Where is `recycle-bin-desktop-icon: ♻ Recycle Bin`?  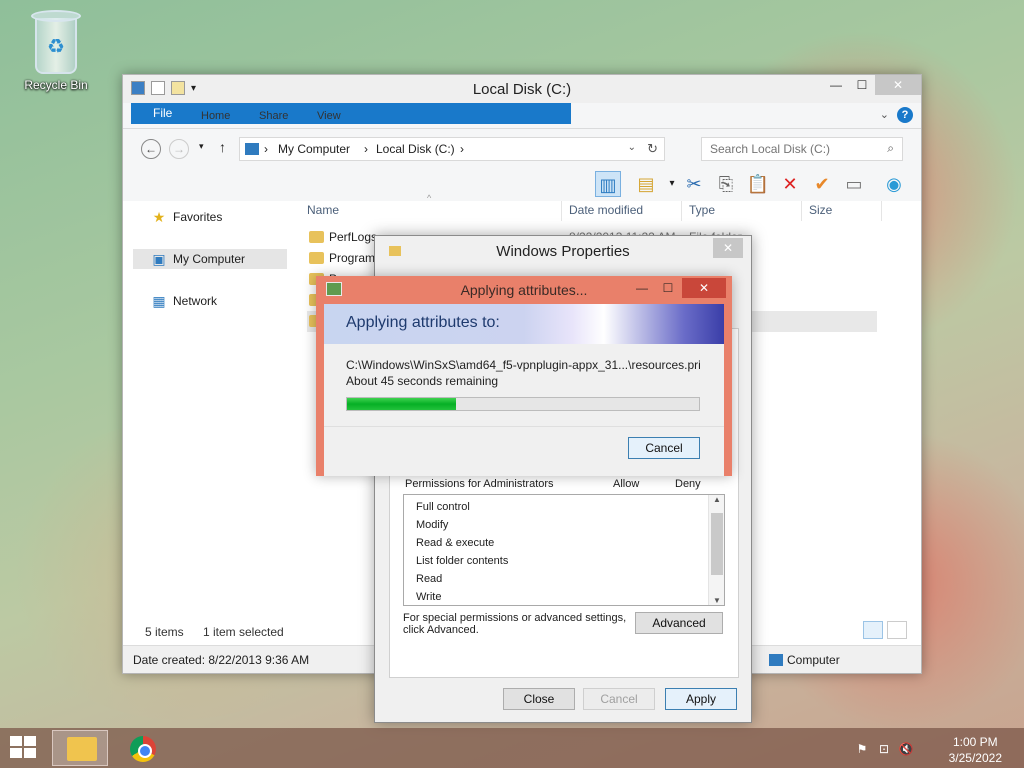
recycle-bin-desktop-icon: ♻ Recycle Bin is located at coordinates (56, 50).